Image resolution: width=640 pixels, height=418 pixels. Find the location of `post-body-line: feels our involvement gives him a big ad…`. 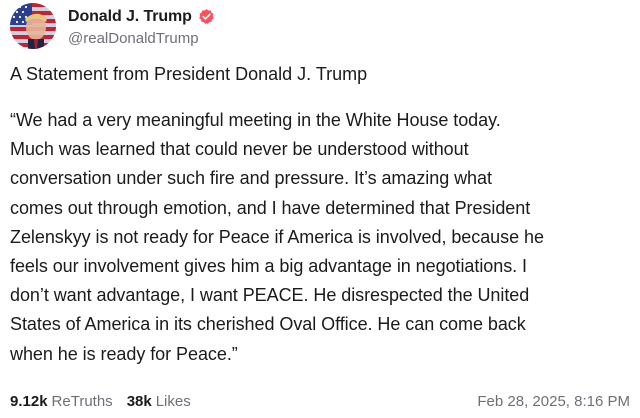

post-body-line: feels our involvement gives him a big ad… is located at coordinates (269, 266).